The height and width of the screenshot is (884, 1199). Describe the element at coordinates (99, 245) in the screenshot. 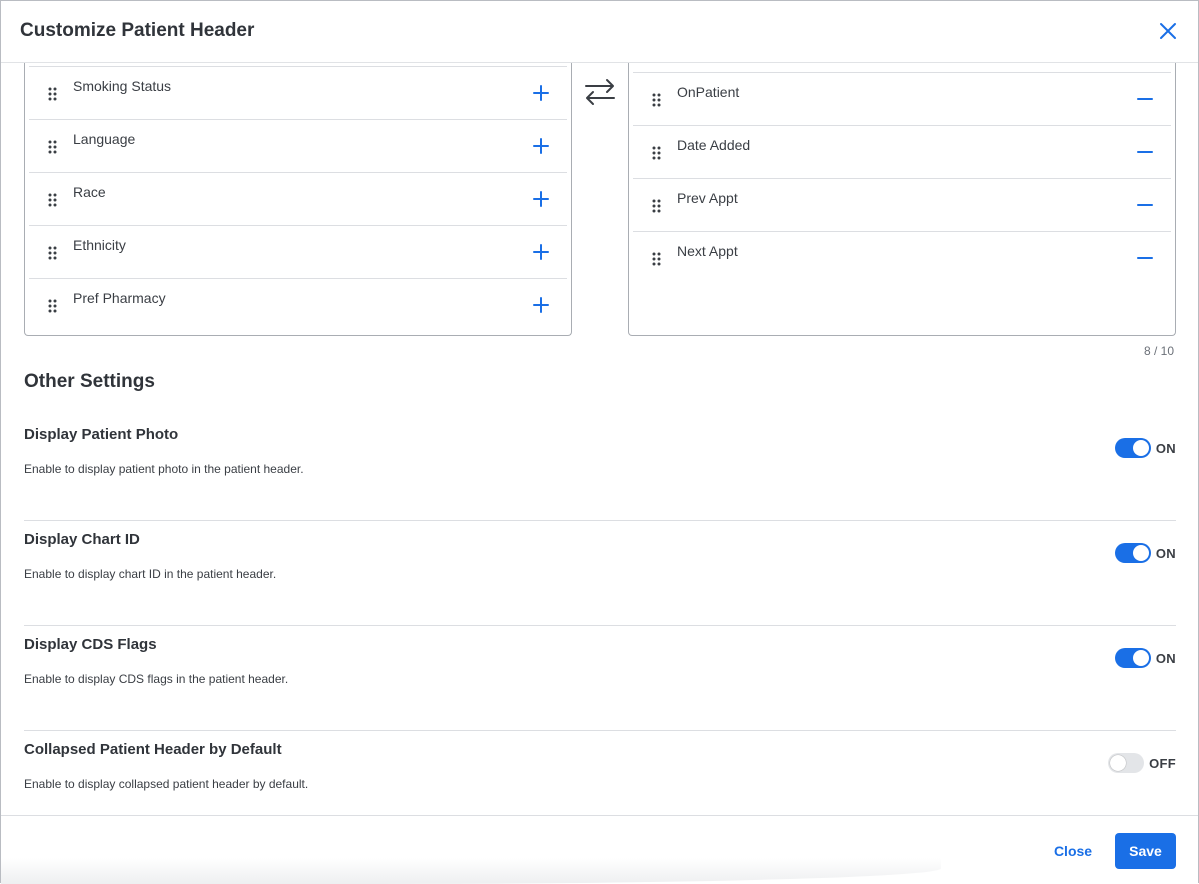

I see `field-label: Ethnicity` at that location.